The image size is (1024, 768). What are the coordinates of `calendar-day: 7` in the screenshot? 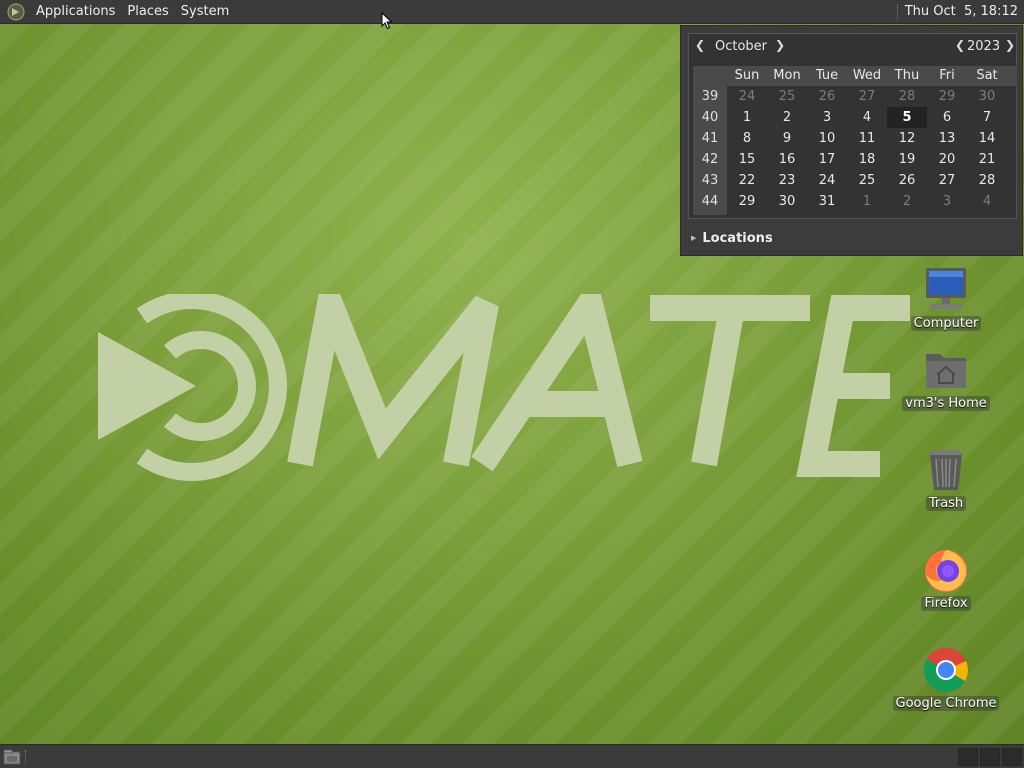 It's located at (987, 117).